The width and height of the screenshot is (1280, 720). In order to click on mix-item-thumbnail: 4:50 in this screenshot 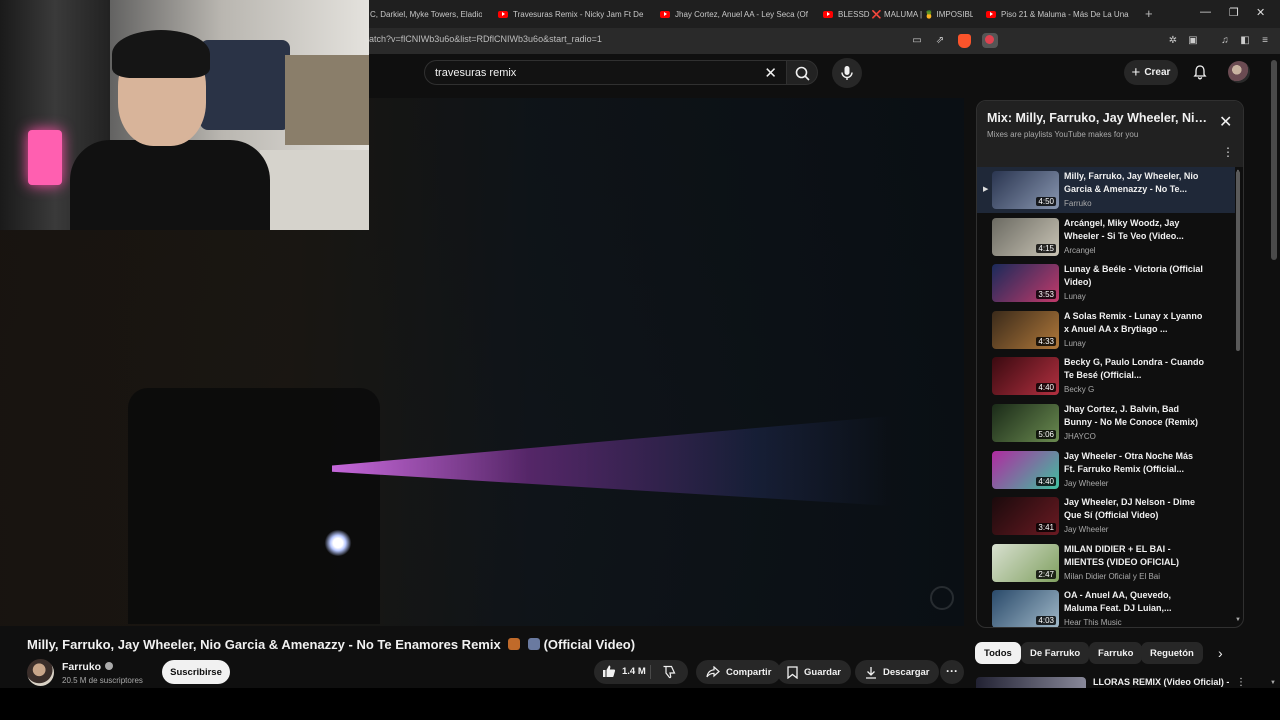, I will do `click(1025, 190)`.